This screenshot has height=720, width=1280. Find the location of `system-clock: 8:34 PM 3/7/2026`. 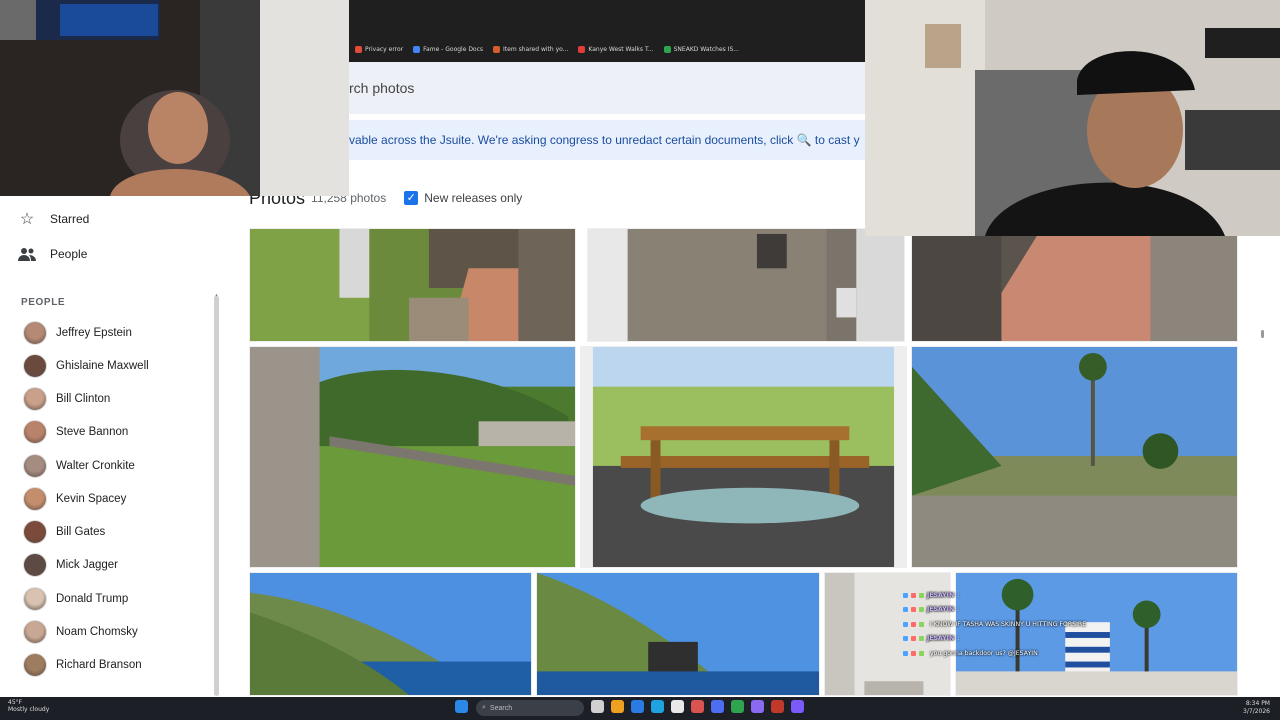

system-clock: 8:34 PM 3/7/2026 is located at coordinates (1256, 708).